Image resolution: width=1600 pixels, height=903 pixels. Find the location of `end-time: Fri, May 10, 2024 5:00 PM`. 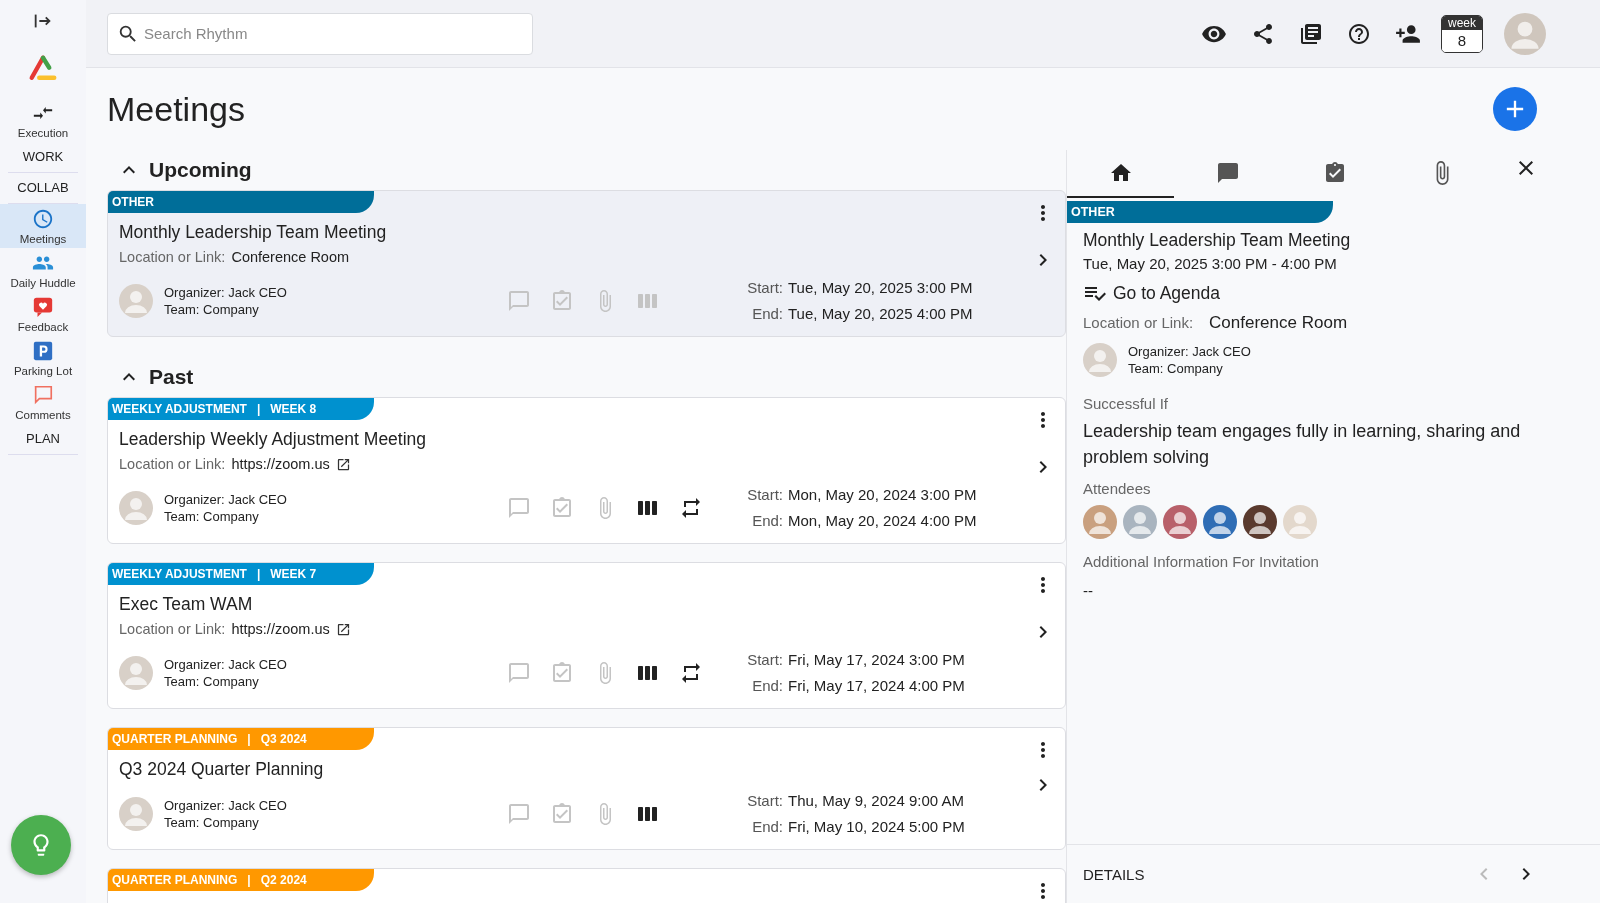

end-time: Fri, May 10, 2024 5:00 PM is located at coordinates (877, 827).